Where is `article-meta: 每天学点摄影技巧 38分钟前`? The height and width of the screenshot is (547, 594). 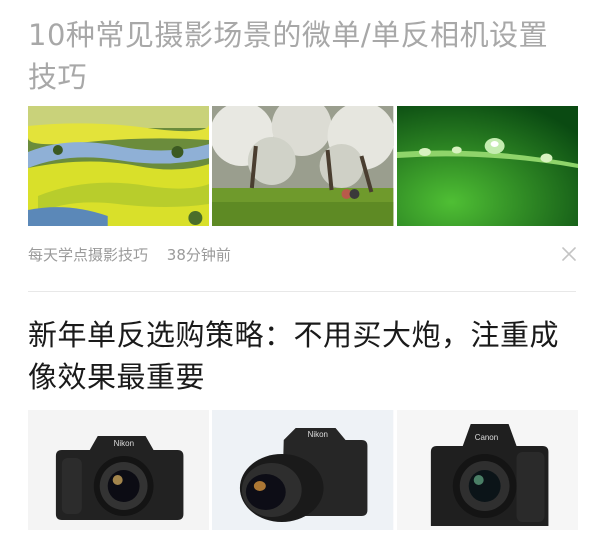
article-meta: 每天学点摄影技巧 38分钟前 is located at coordinates (303, 255).